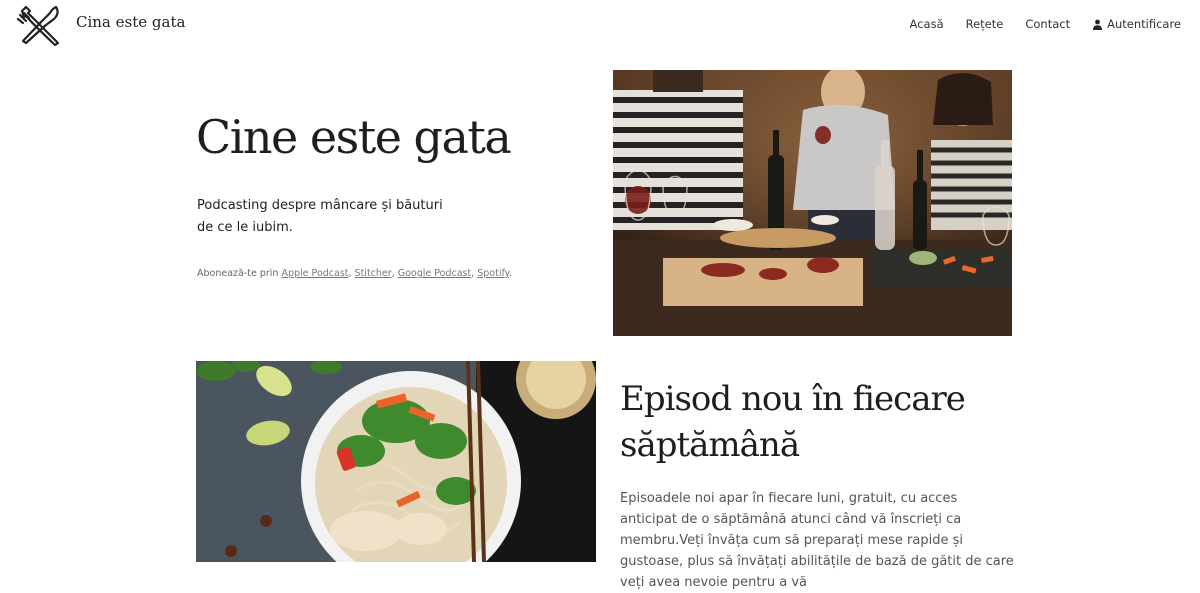  What do you see at coordinates (927, 24) in the screenshot?
I see `nav-home: Acasă` at bounding box center [927, 24].